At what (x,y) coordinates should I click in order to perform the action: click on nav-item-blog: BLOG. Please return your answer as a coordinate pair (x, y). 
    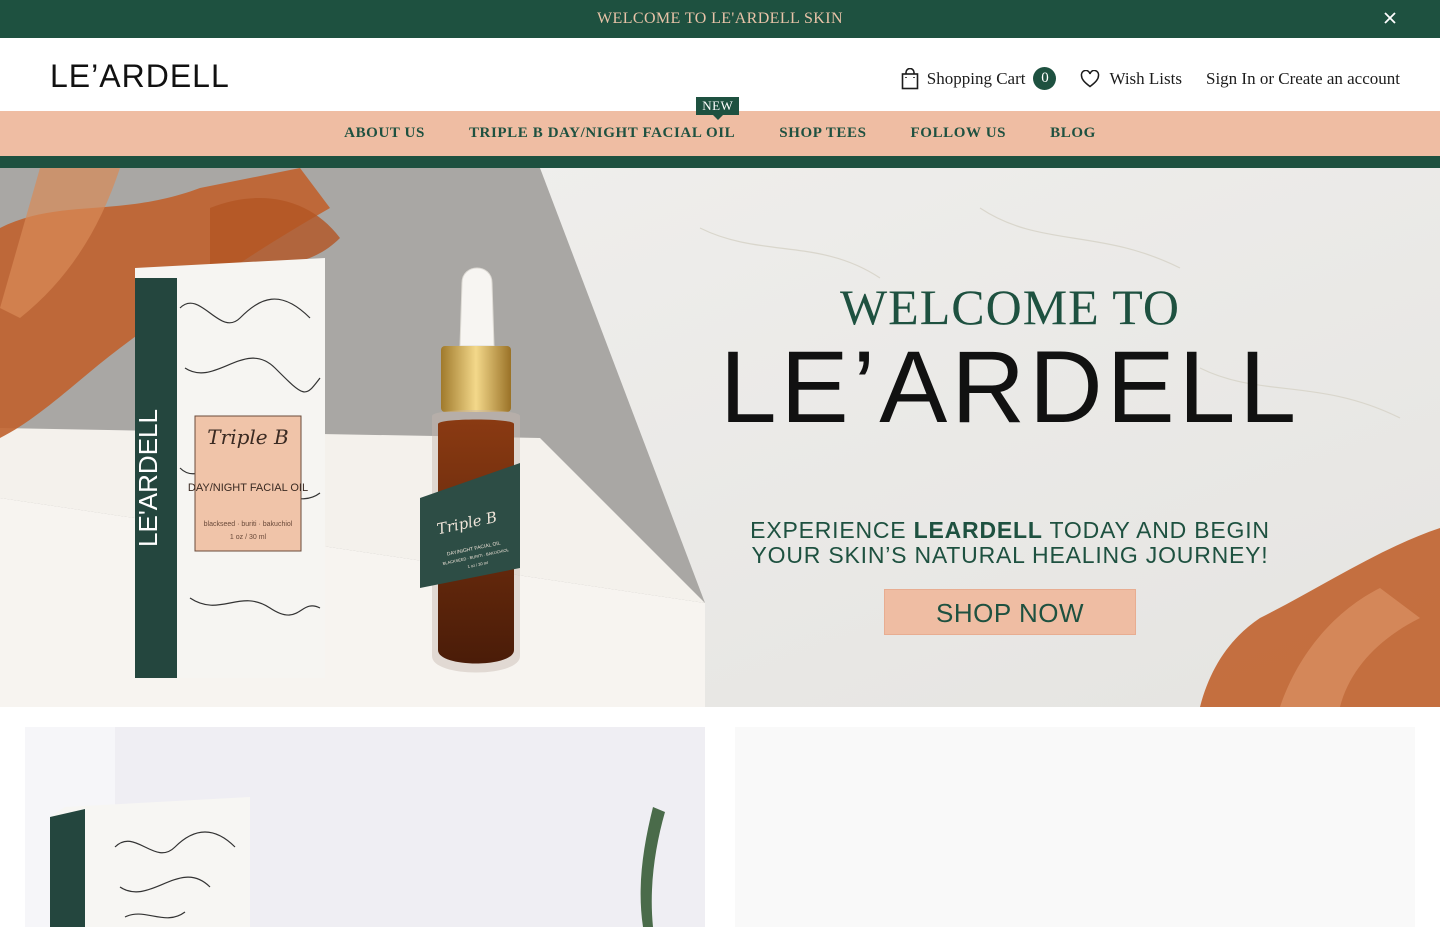
    Looking at the image, I should click on (1073, 133).